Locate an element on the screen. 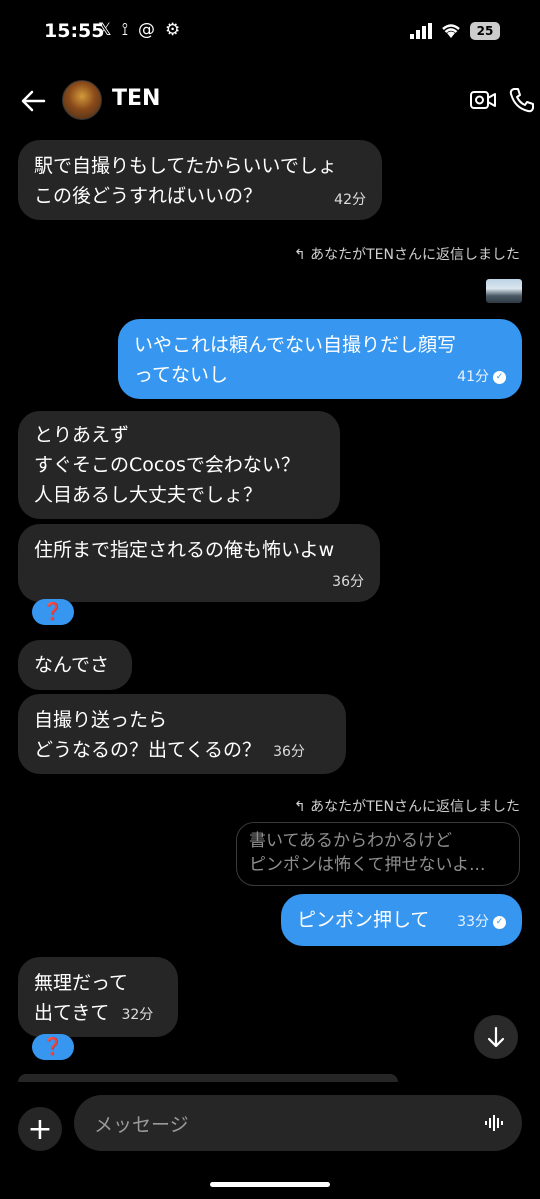 The height and width of the screenshot is (1199, 540). plus-icon: + is located at coordinates (40, 1129).